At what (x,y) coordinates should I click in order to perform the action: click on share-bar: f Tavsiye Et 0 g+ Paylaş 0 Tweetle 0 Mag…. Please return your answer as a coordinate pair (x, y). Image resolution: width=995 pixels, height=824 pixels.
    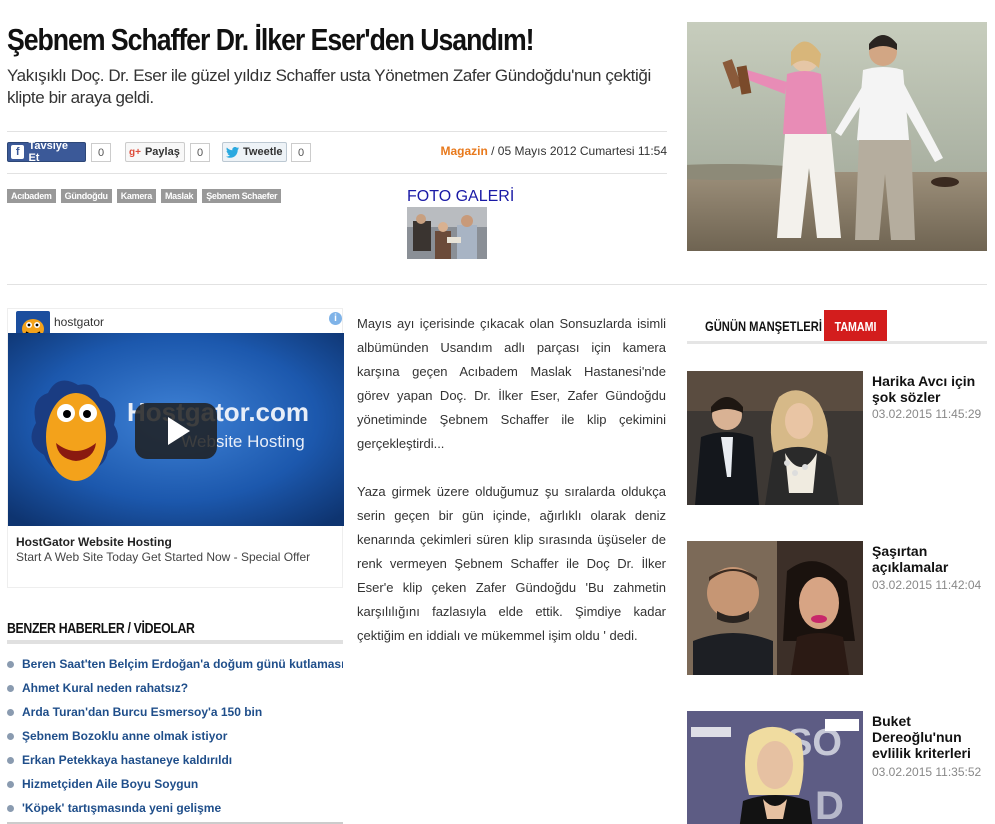
    Looking at the image, I should click on (337, 152).